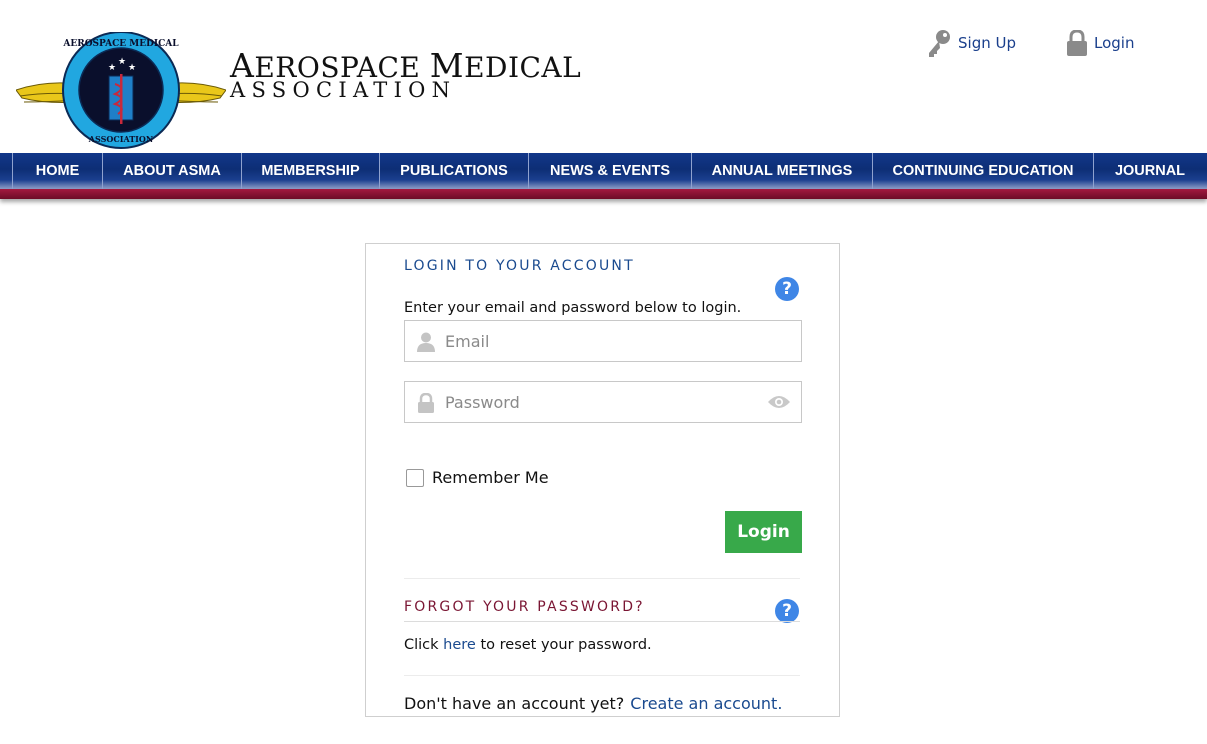 The height and width of the screenshot is (744, 1207). What do you see at coordinates (1150, 171) in the screenshot?
I see `nav-item-journal: JOURNAL` at bounding box center [1150, 171].